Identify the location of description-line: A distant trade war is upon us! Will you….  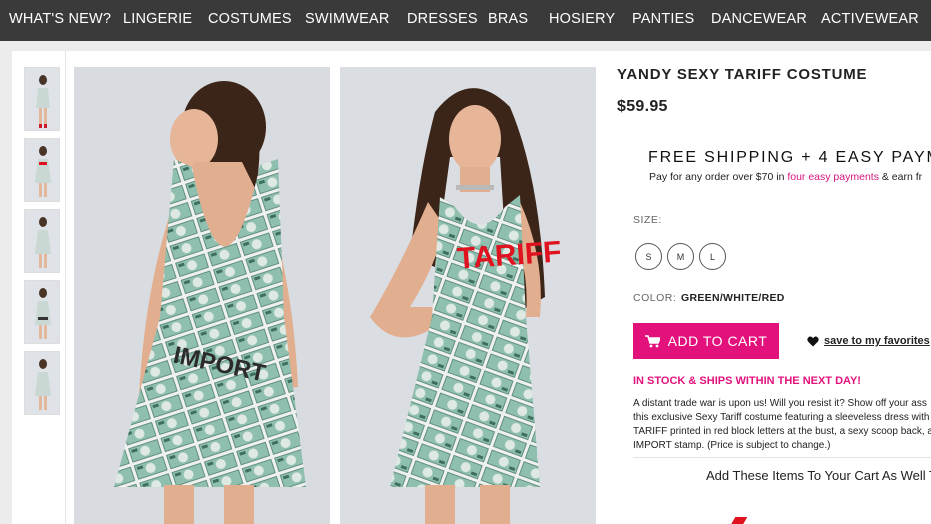
(780, 403).